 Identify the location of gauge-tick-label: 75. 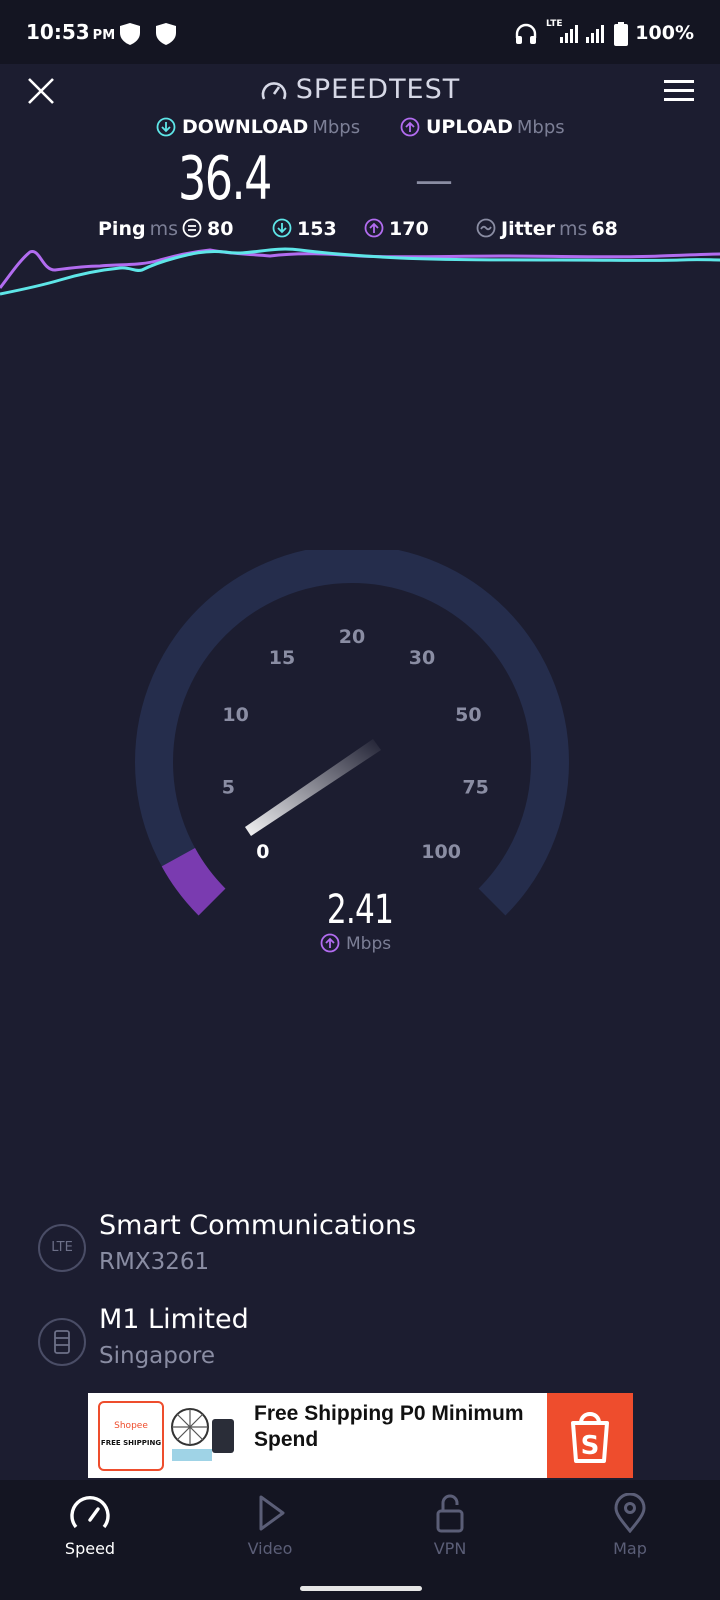
(475, 788).